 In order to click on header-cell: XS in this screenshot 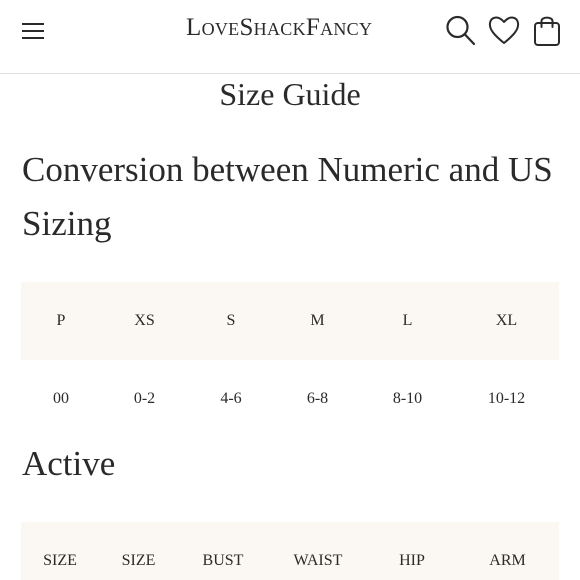, I will do `click(144, 320)`.